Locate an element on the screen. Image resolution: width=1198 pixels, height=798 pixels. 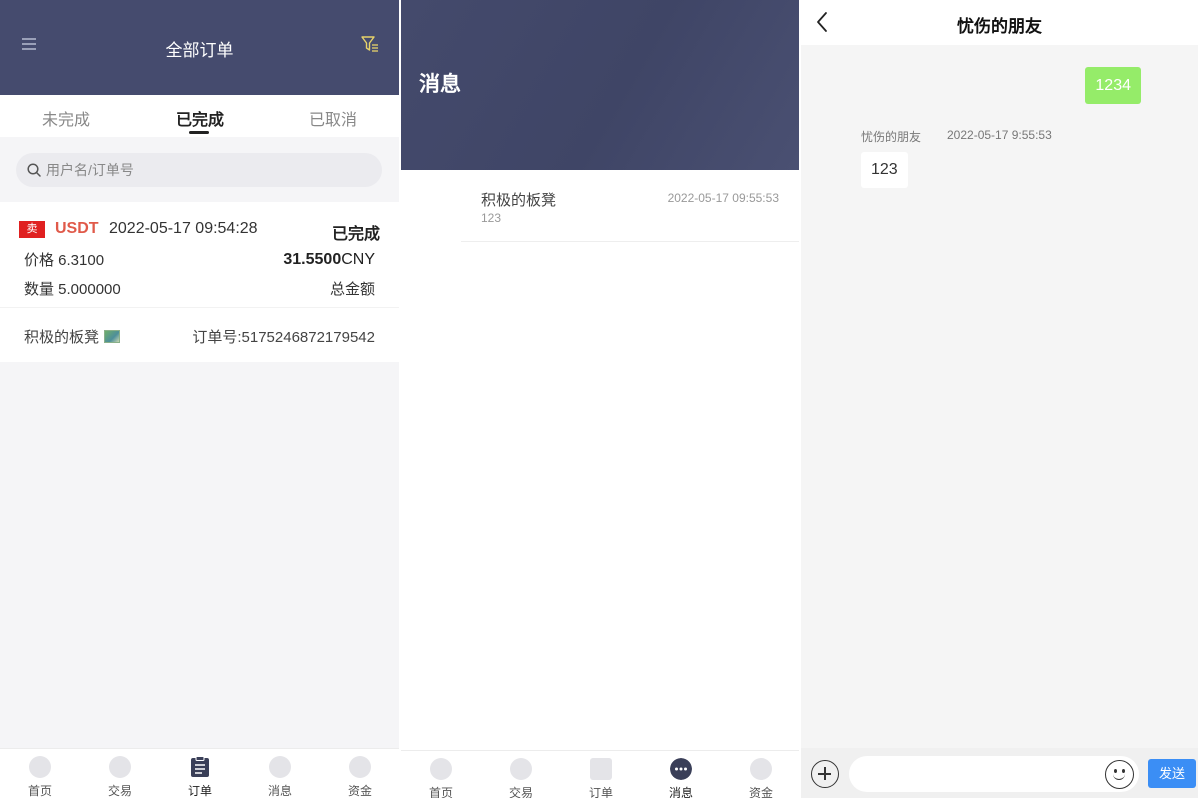
chat-input-bar: 发送 is located at coordinates (999, 773).